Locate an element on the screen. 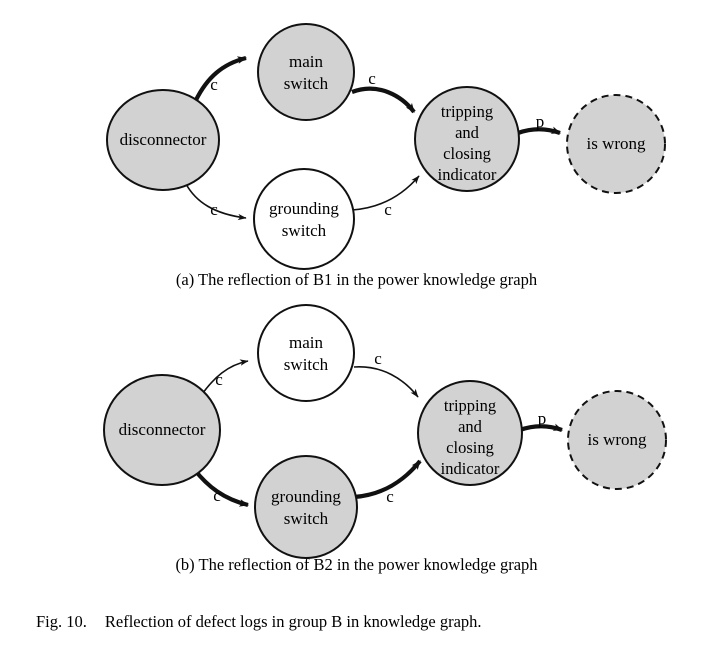 The width and height of the screenshot is (713, 655). edge-disconnector-main-switch-a: c is located at coordinates (221, 78).